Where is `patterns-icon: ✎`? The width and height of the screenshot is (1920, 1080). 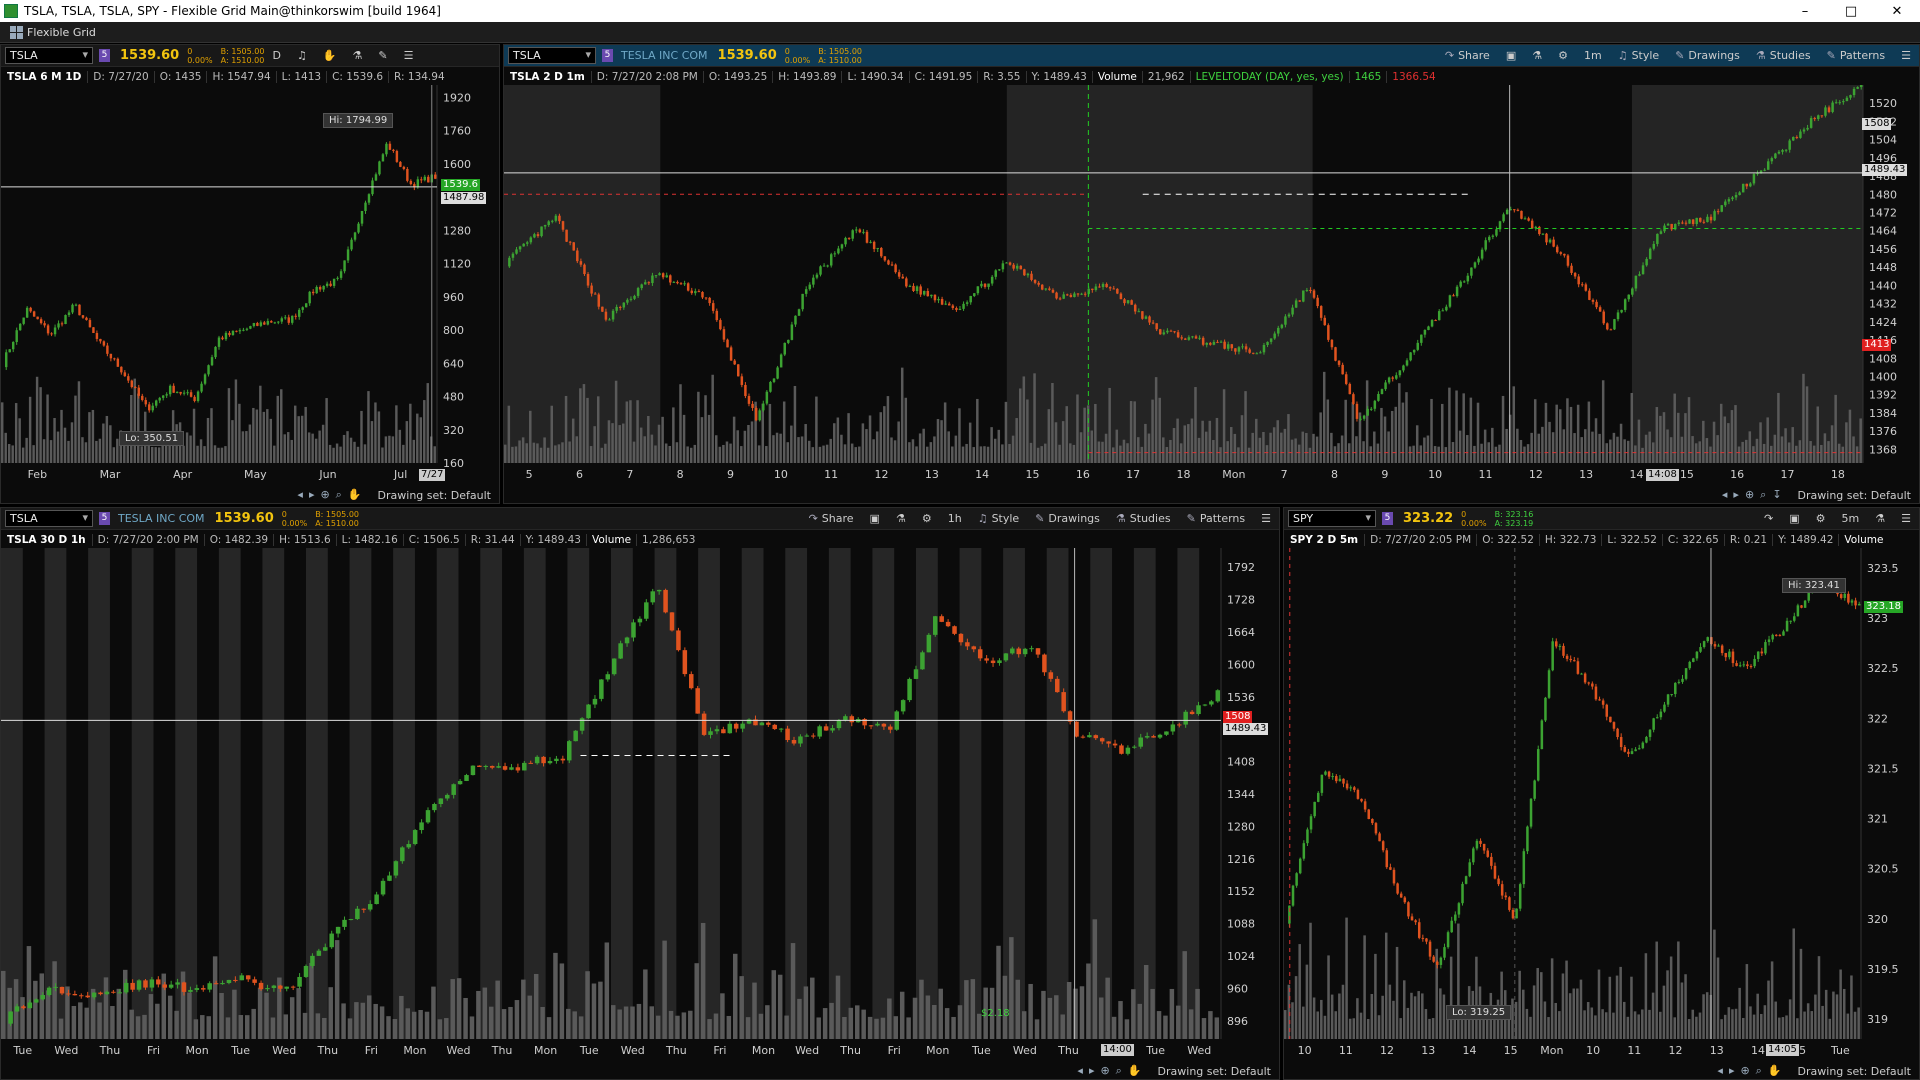 patterns-icon: ✎ is located at coordinates (382, 55).